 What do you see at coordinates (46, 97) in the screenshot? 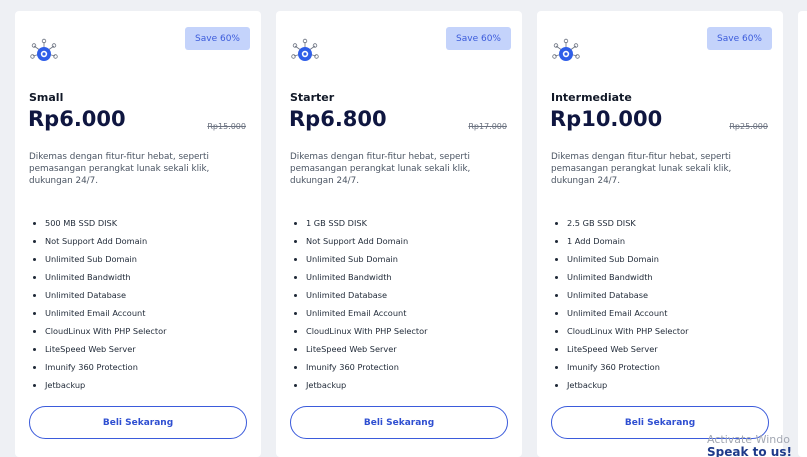
I see `plan-name: Small` at bounding box center [46, 97].